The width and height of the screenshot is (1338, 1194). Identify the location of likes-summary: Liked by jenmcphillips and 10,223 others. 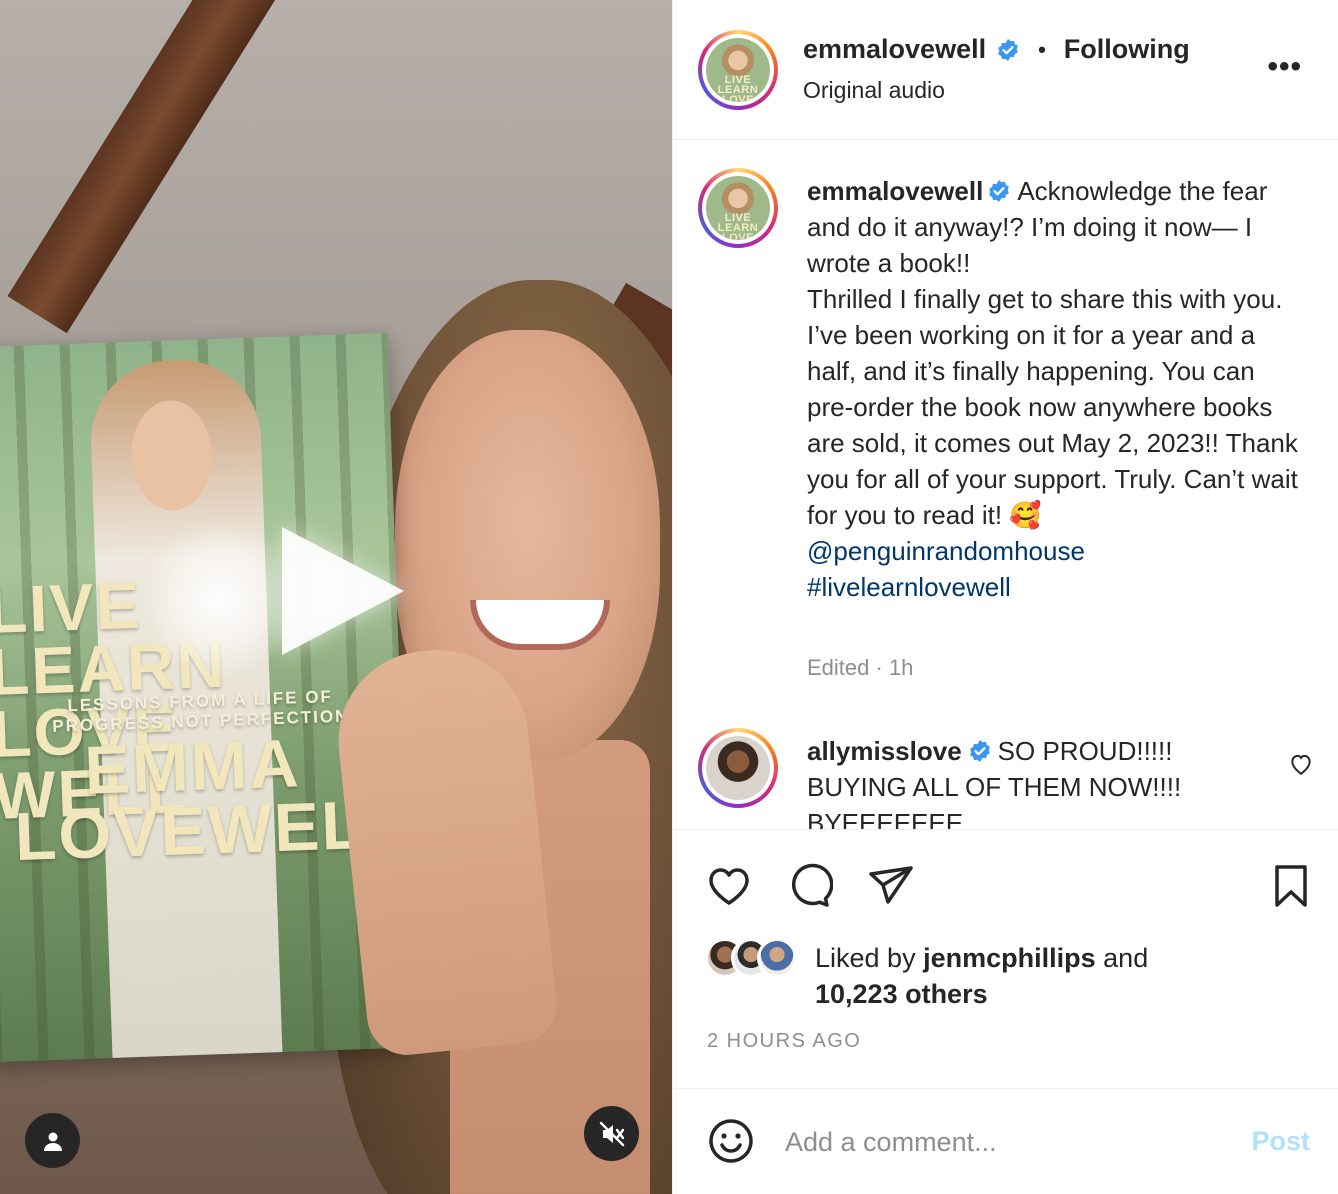
(981, 976).